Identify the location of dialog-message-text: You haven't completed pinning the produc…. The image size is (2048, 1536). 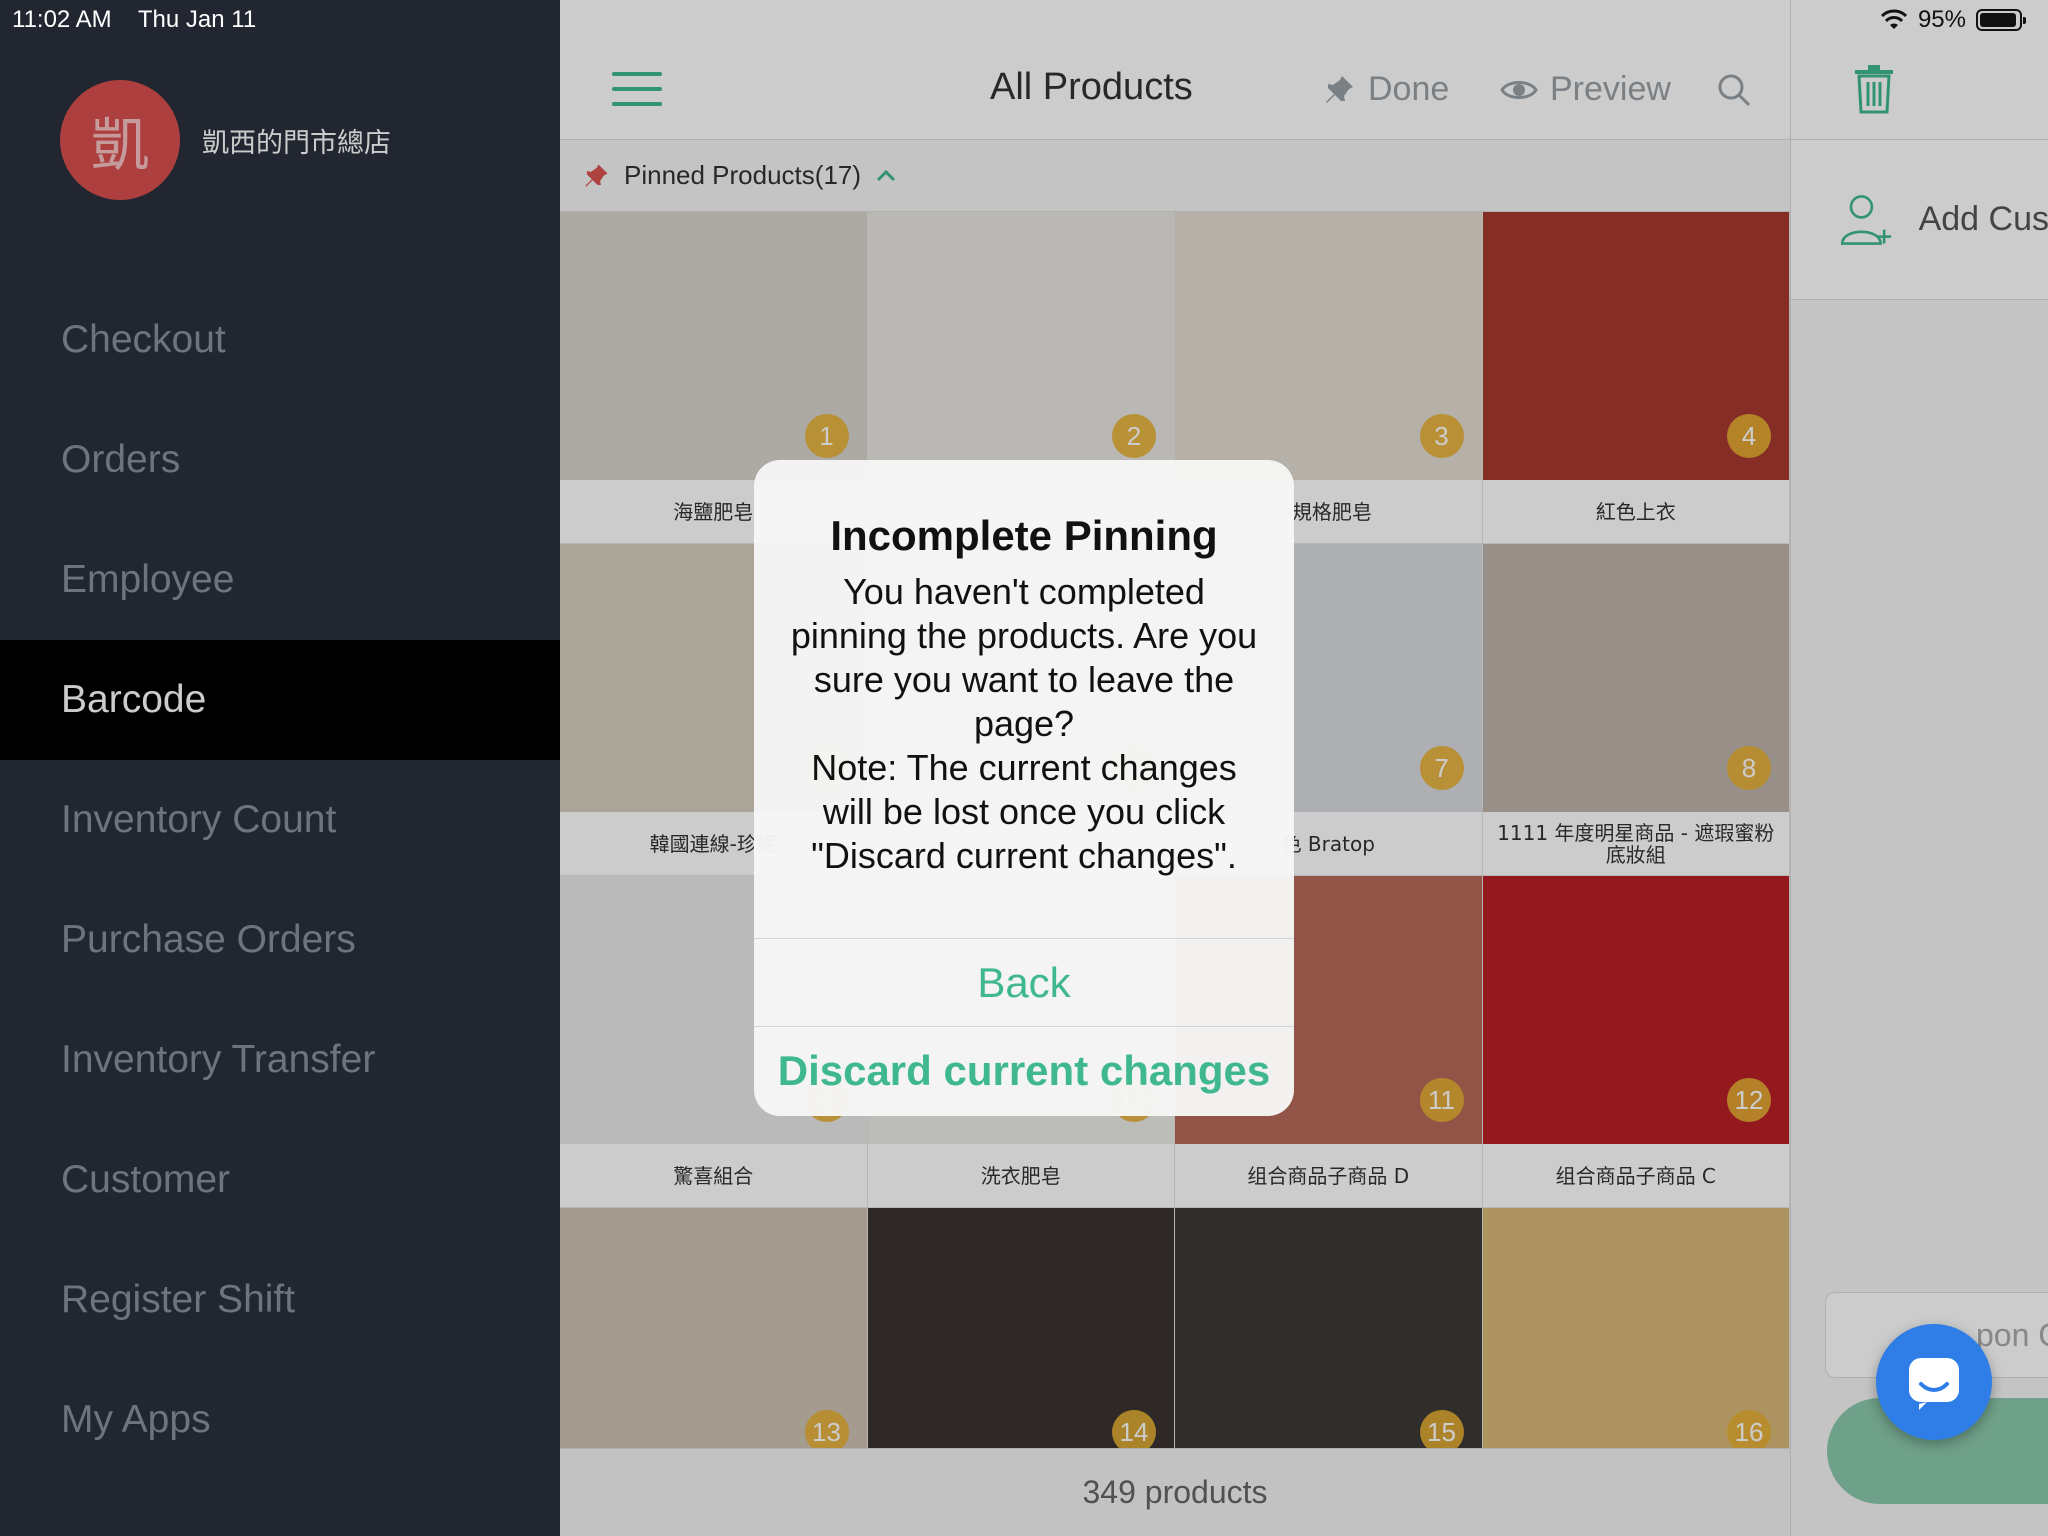
(1024, 657).